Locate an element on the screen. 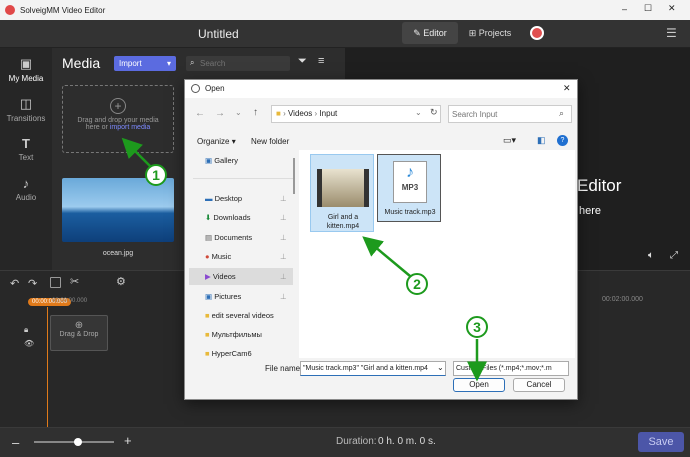 This screenshot has height=457, width=690. user-avatar is located at coordinates (537, 33).